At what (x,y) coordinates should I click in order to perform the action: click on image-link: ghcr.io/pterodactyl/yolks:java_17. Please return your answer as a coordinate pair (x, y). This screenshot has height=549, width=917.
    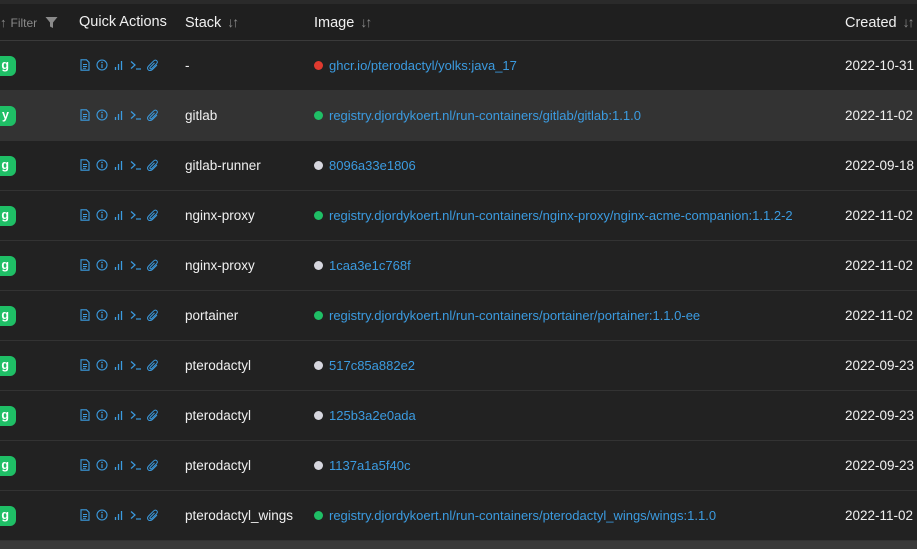
    Looking at the image, I should click on (423, 65).